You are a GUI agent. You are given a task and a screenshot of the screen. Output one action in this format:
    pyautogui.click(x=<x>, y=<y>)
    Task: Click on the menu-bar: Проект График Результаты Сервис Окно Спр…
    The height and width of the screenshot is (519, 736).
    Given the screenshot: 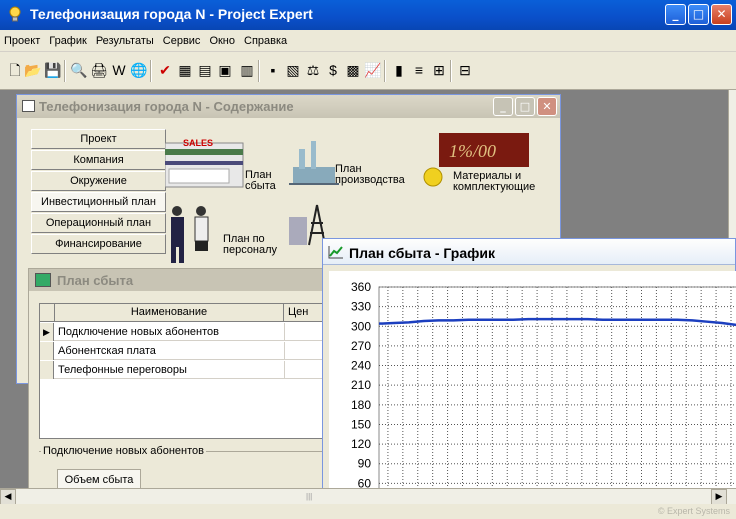 What is the action you would take?
    pyautogui.click(x=368, y=41)
    